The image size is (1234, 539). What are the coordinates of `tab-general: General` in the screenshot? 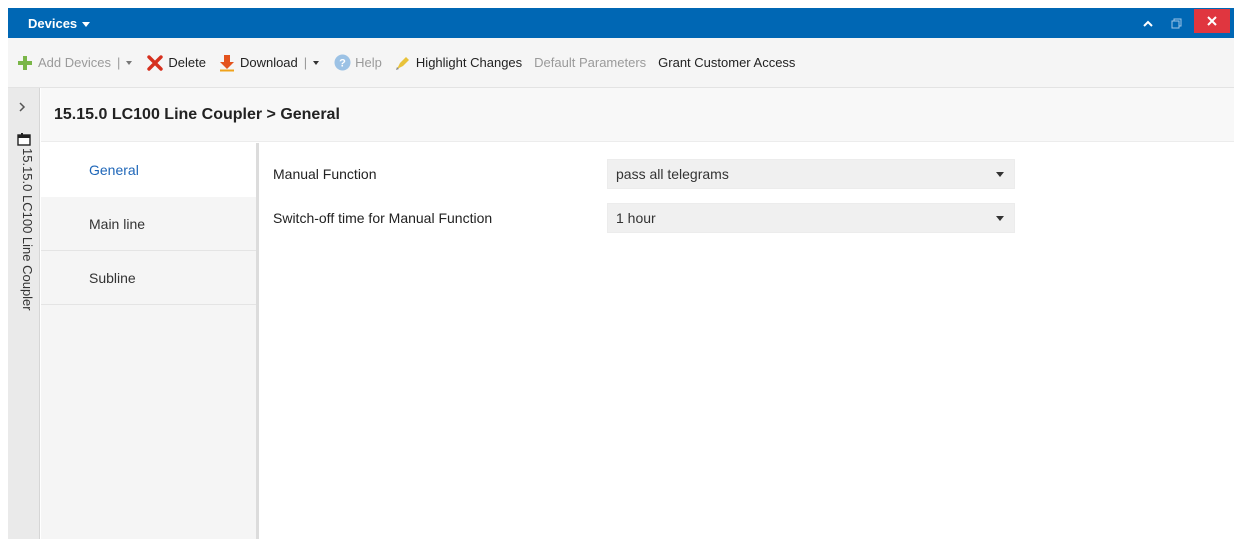 It's located at (148, 170).